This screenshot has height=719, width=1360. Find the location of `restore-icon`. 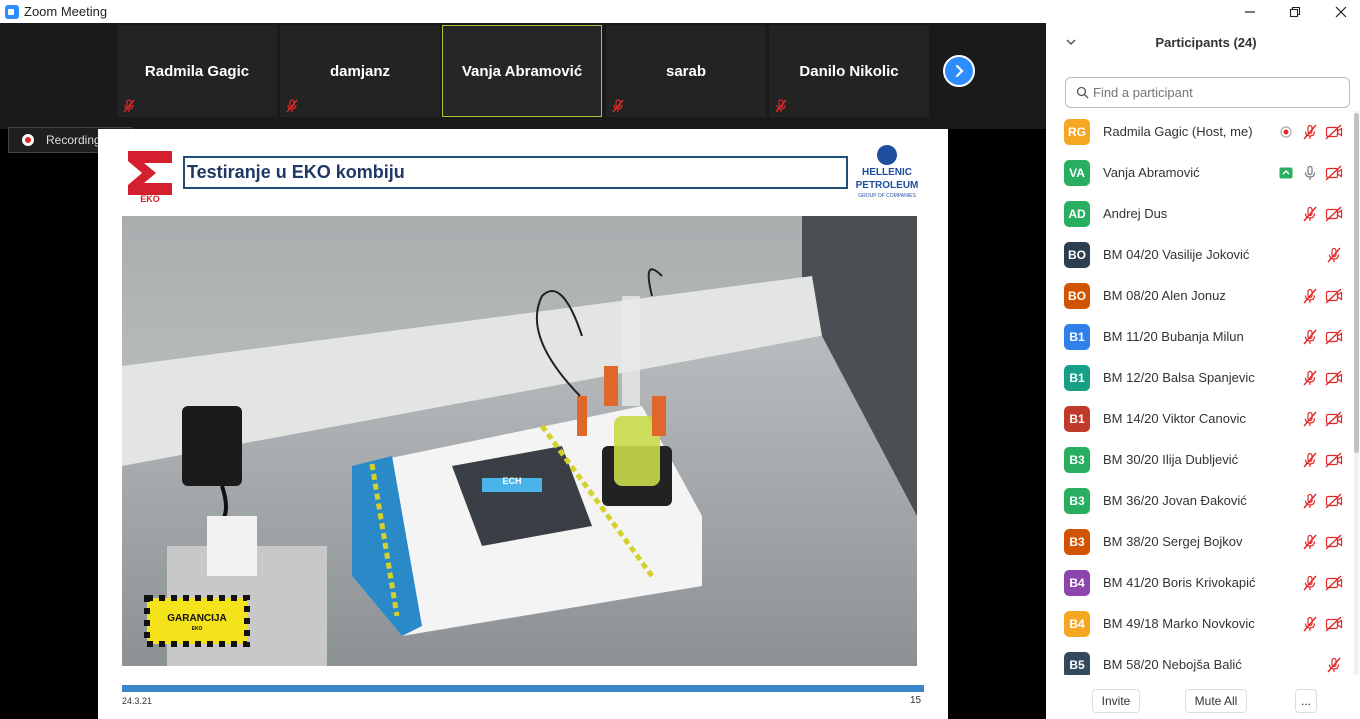

restore-icon is located at coordinates (1295, 11).